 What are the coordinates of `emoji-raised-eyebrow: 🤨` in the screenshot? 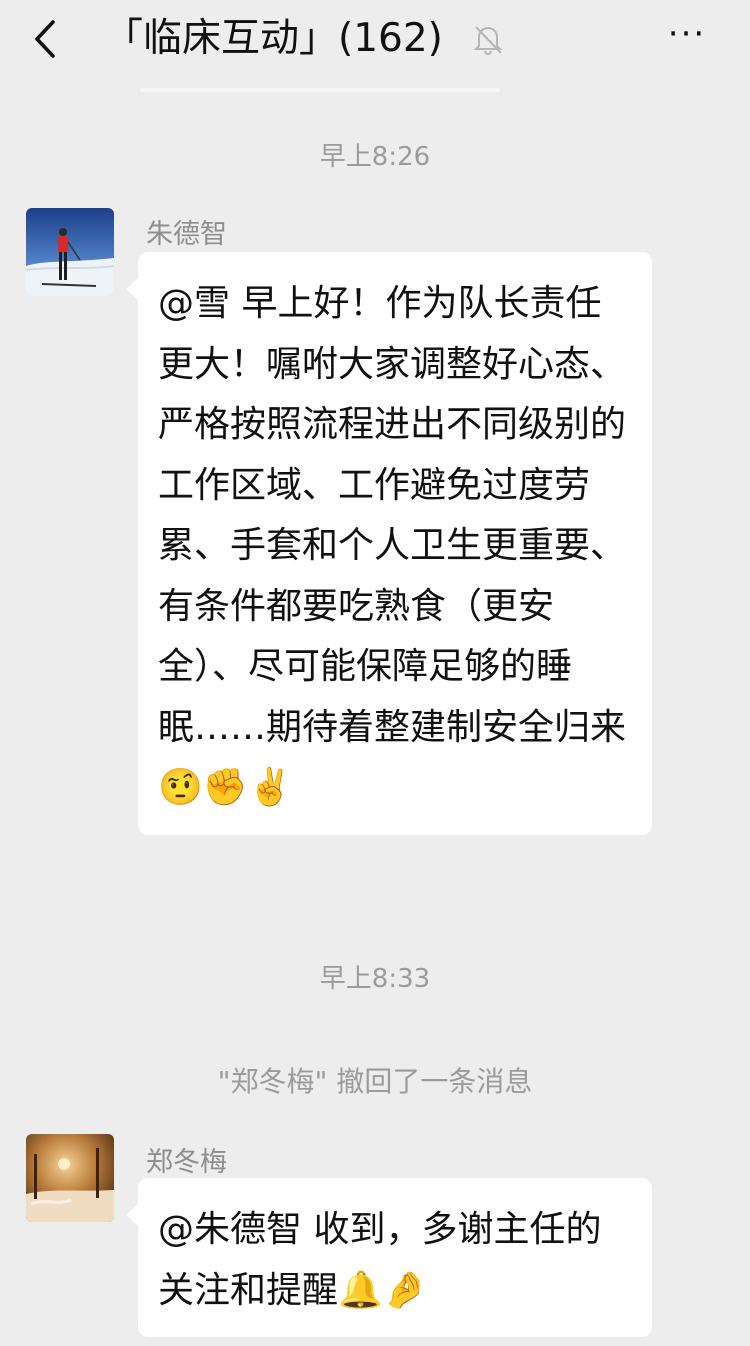 It's located at (180, 787).